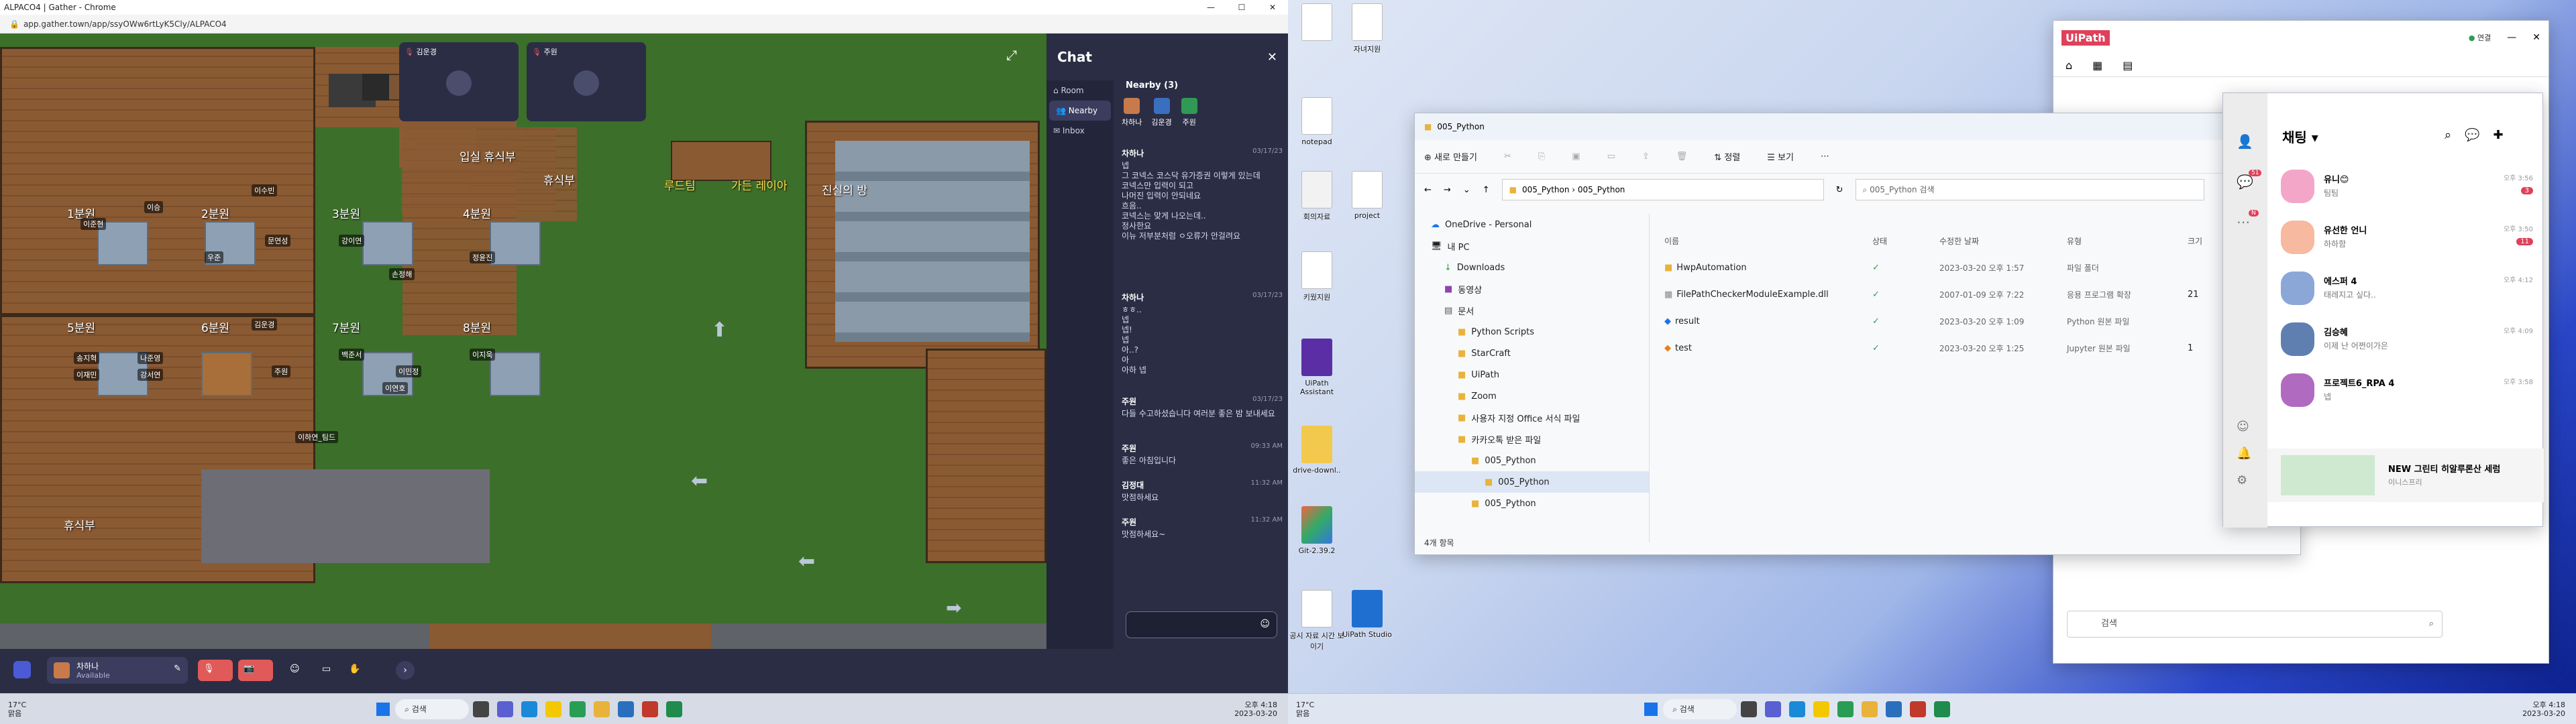  I want to click on rename-icon: ▭, so click(1611, 157).